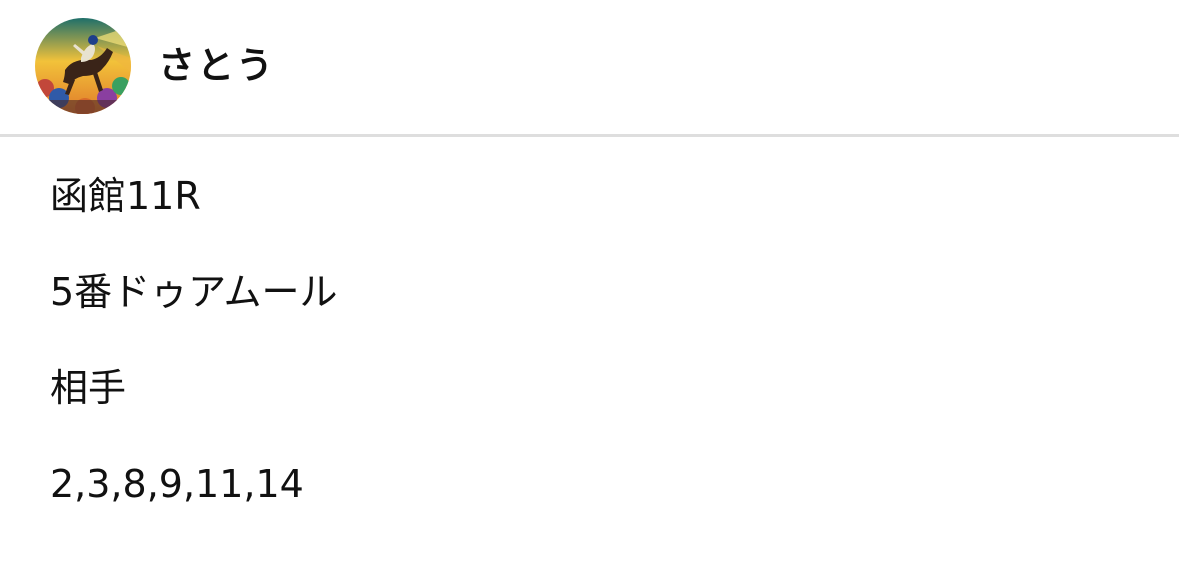 This screenshot has width=1179, height=577. I want to click on opponent-numbers: 2,3,8,9,11,14, so click(177, 484).